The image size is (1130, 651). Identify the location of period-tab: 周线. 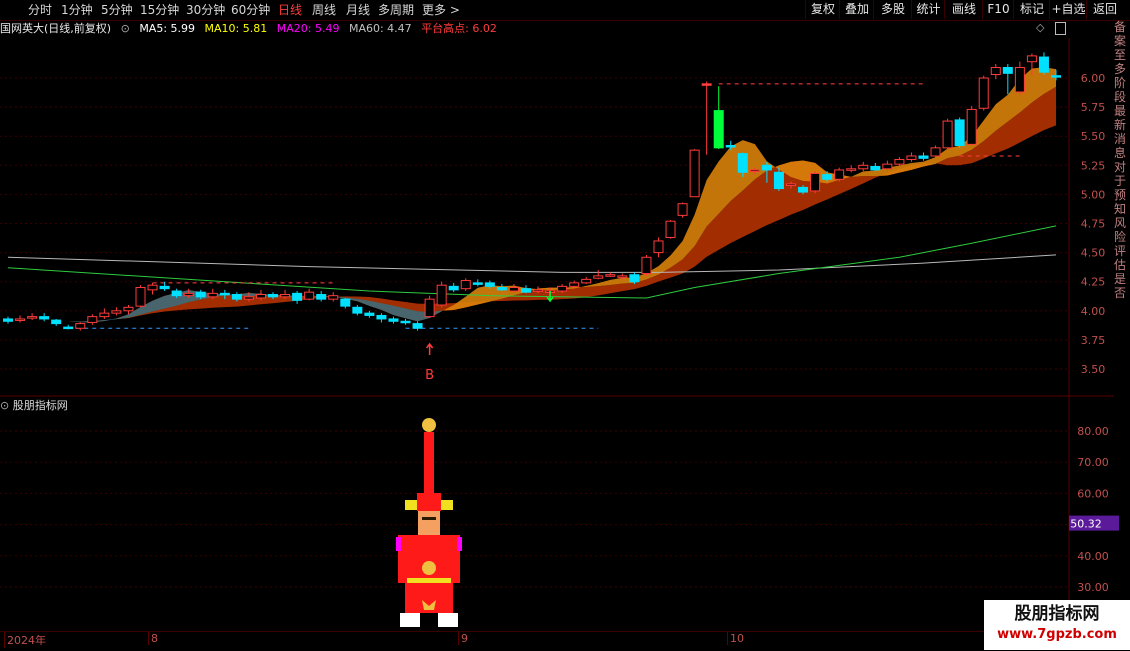
(324, 10).